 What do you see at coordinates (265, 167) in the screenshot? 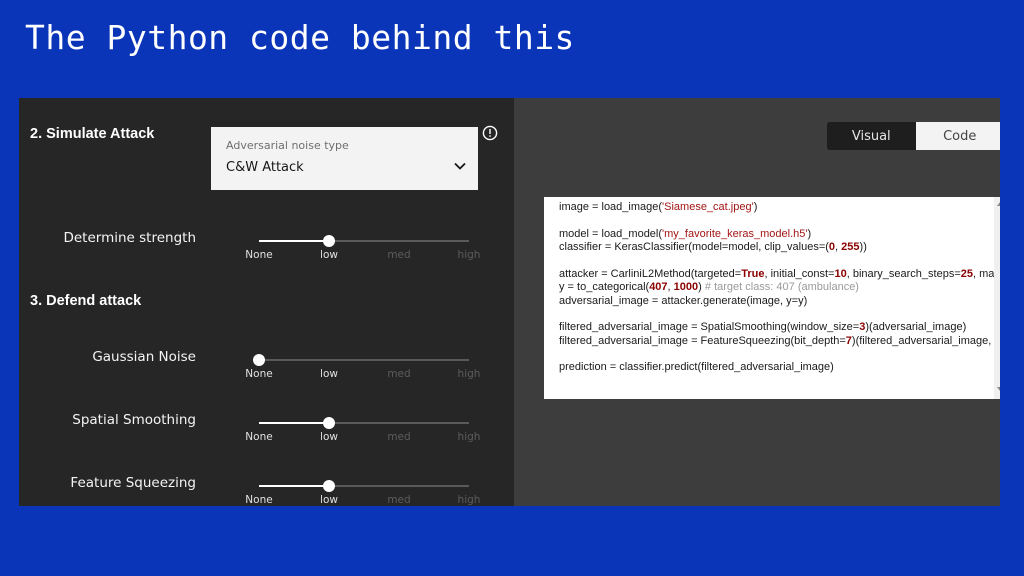
I see `dropdown-value: C&W Attack` at bounding box center [265, 167].